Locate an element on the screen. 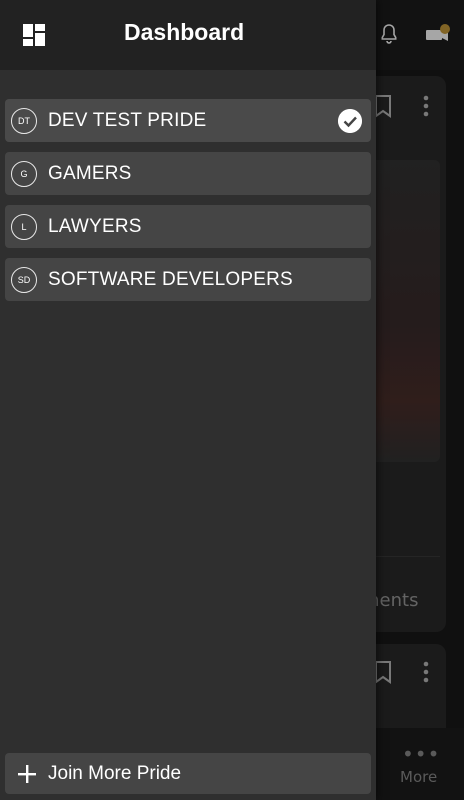  plus-icon is located at coordinates (27, 773).